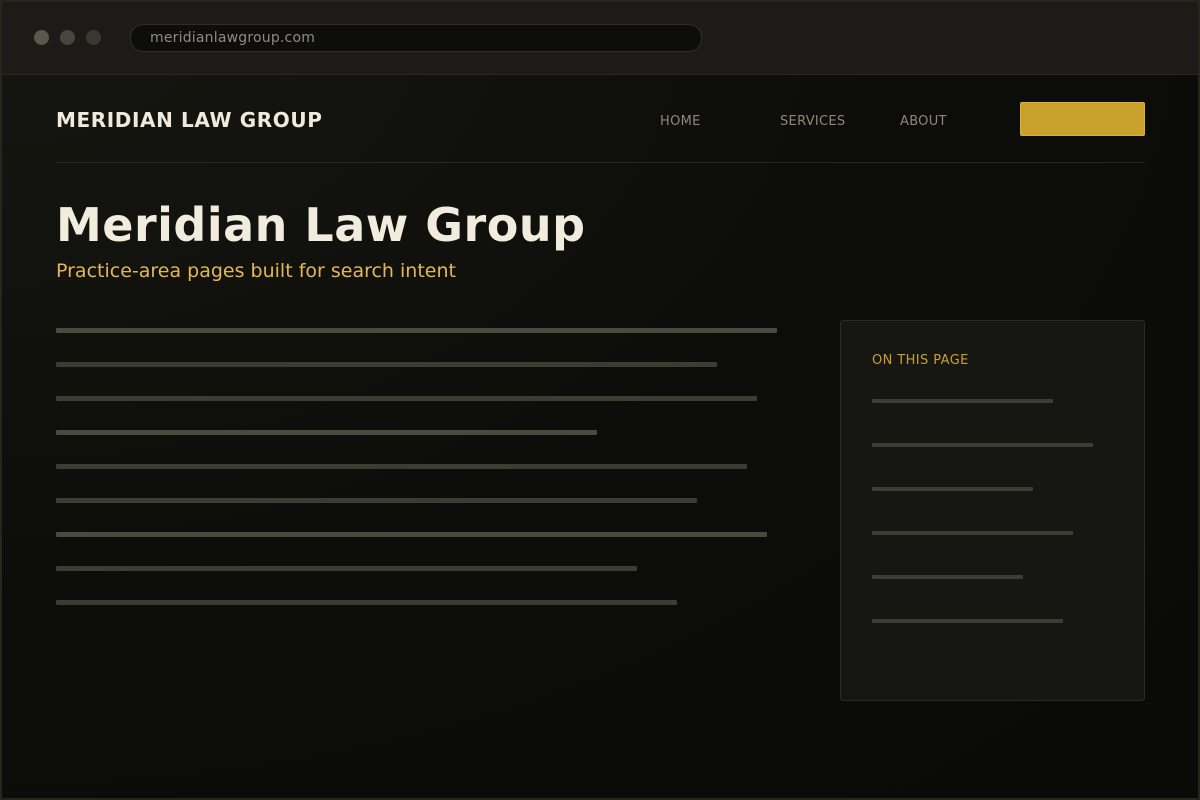 Image resolution: width=1200 pixels, height=800 pixels. What do you see at coordinates (680, 121) in the screenshot?
I see `nav-link-home: HOME` at bounding box center [680, 121].